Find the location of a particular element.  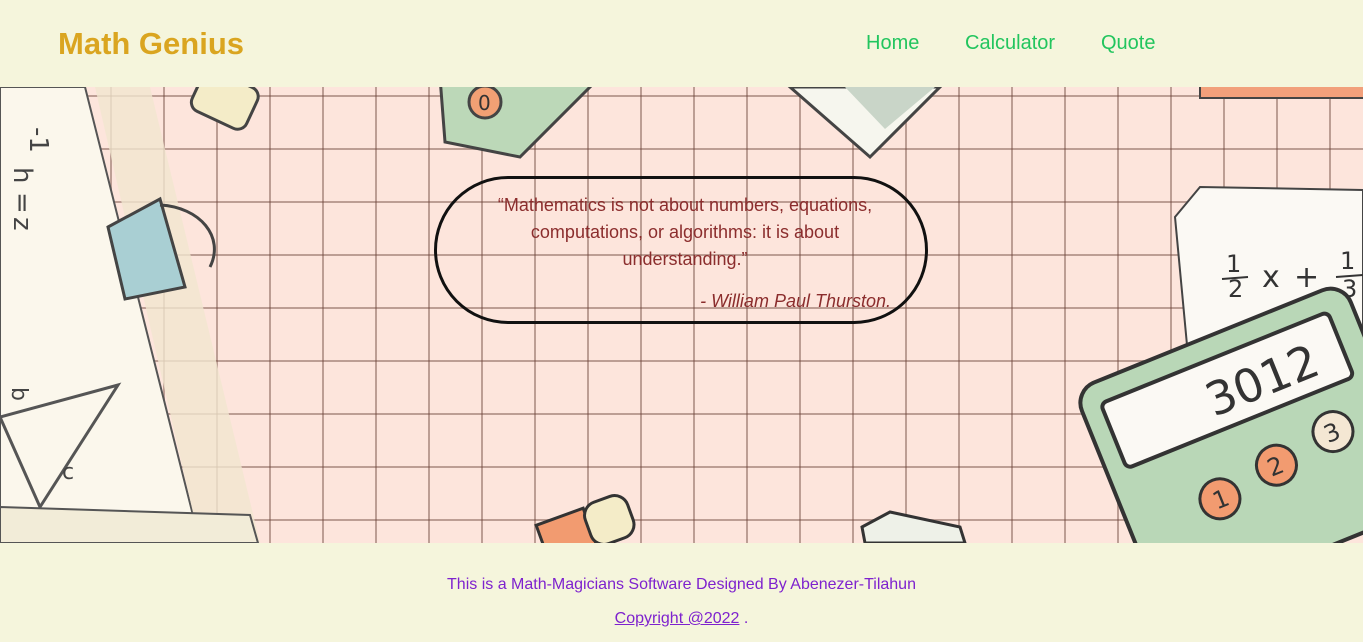

header: Math Genius Home Calculator Quote is located at coordinates (681, 43).